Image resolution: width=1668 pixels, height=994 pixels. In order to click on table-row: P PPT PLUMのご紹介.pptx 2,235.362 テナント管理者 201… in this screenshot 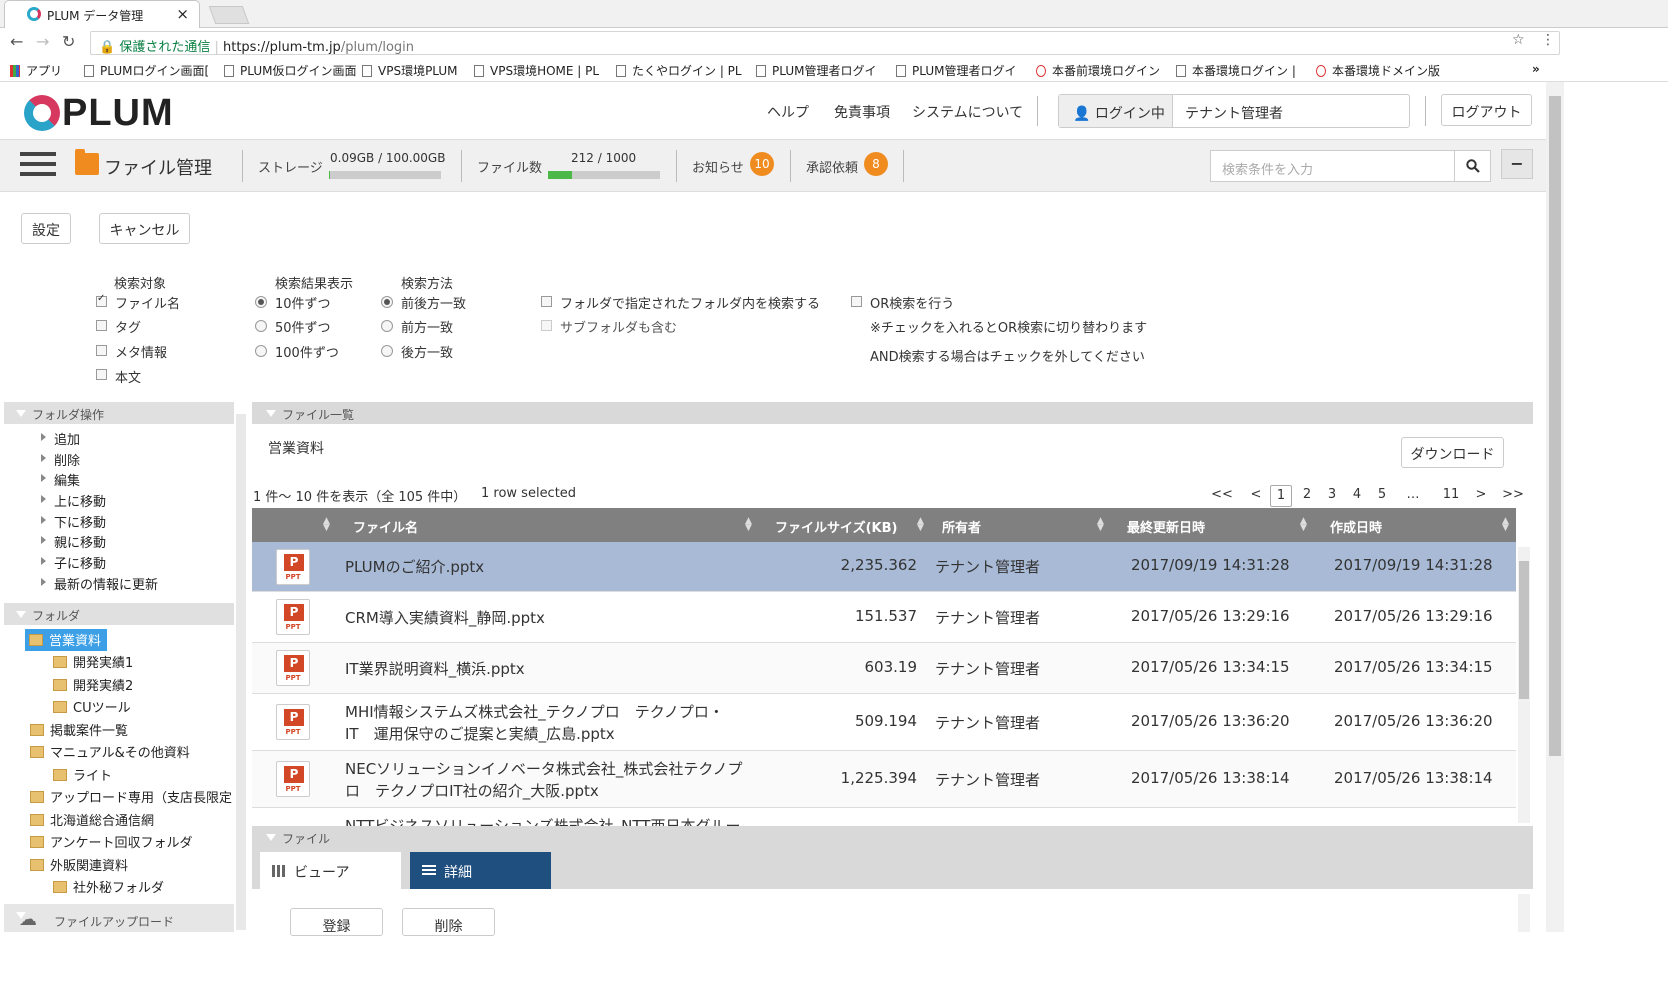, I will do `click(884, 567)`.